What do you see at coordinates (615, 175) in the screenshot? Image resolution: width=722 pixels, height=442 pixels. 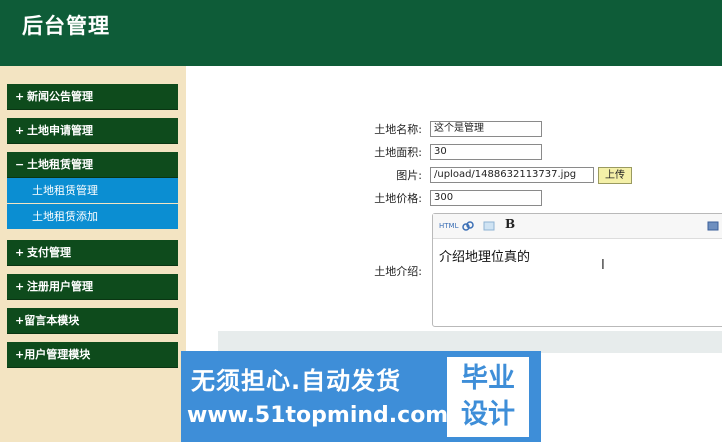 I see `upload-button: 上传` at bounding box center [615, 175].